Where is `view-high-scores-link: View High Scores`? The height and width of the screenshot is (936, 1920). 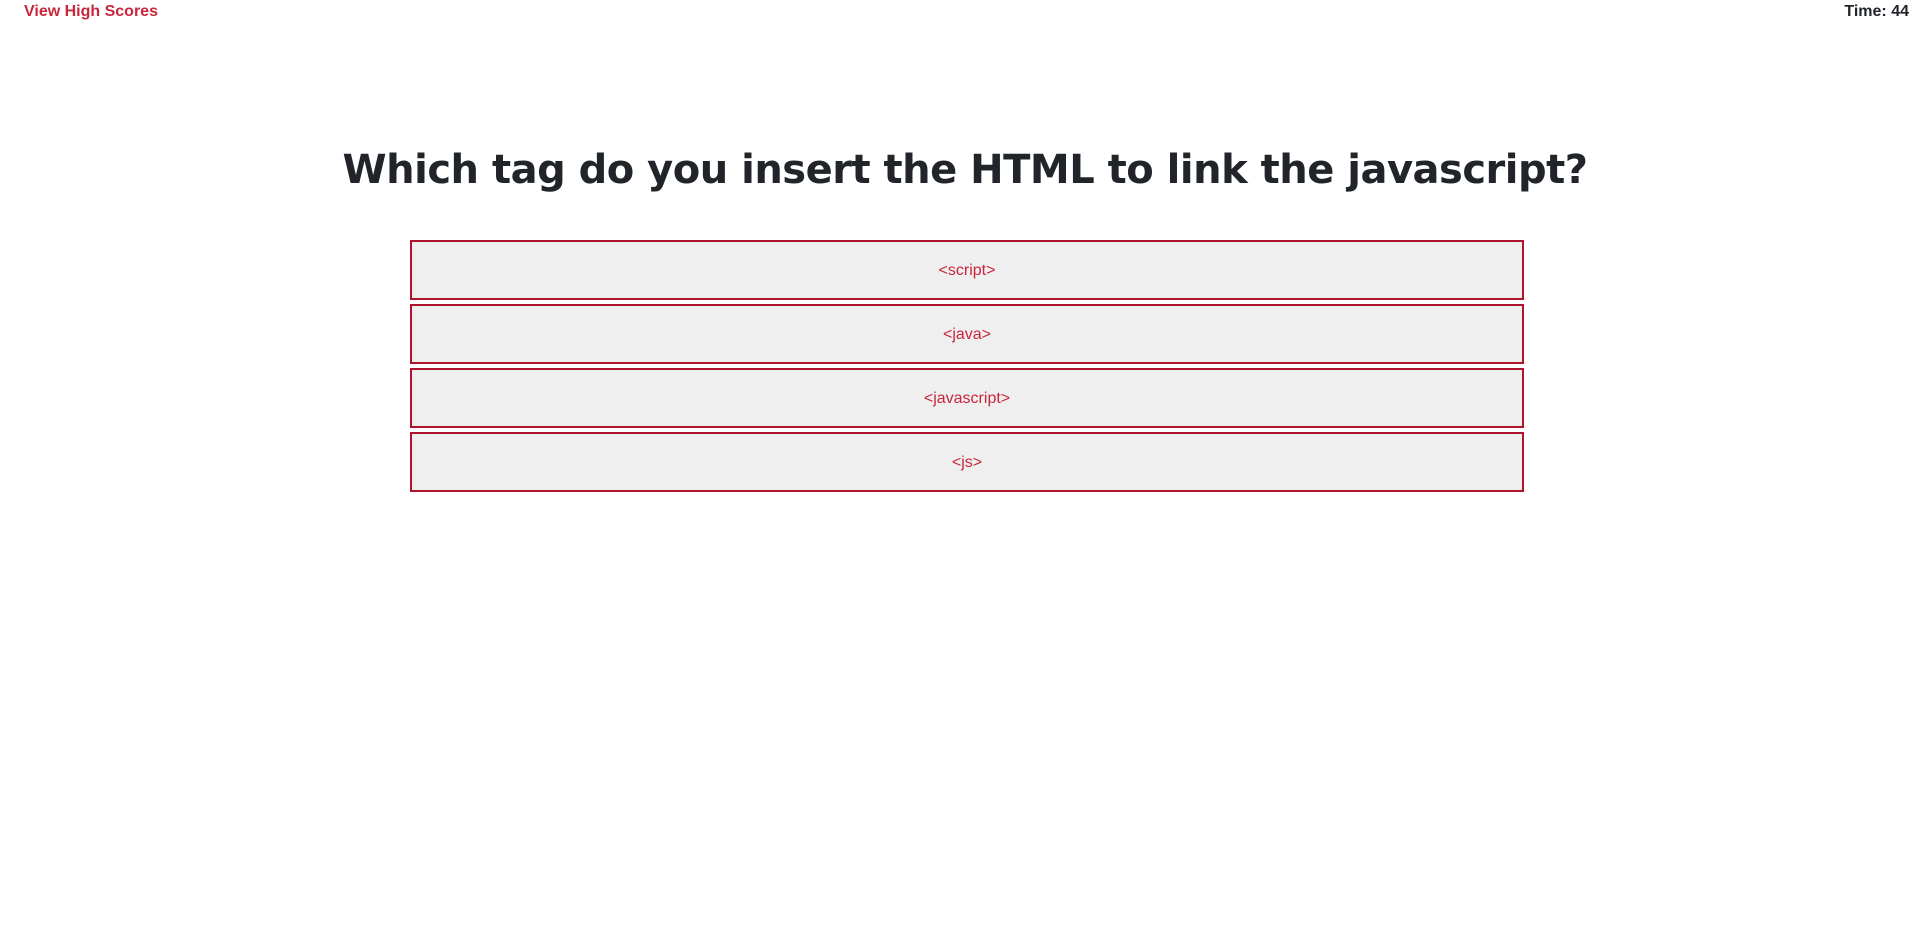
view-high-scores-link: View High Scores is located at coordinates (91, 12).